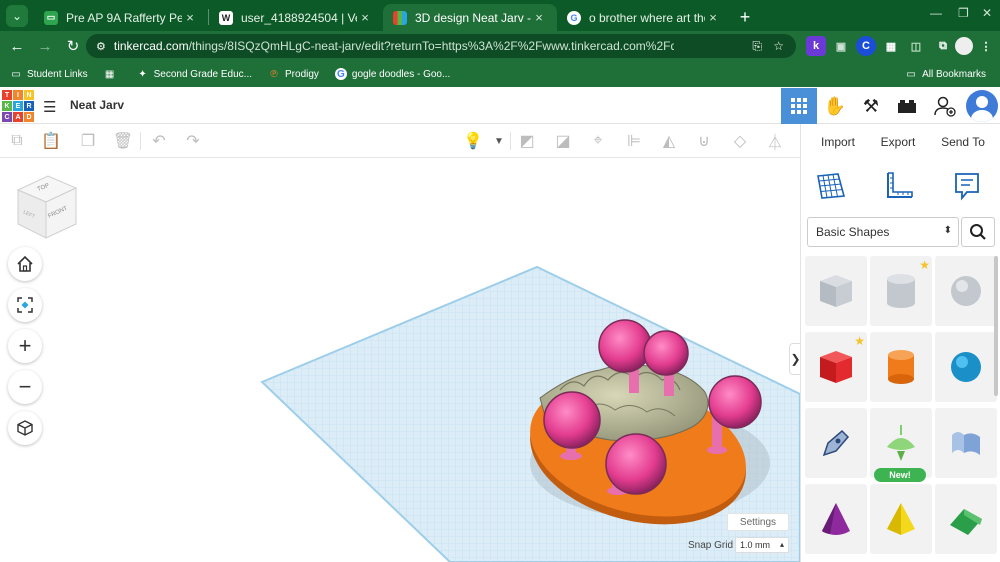 Image resolution: width=1000 pixels, height=562 pixels. What do you see at coordinates (899, 186) in the screenshot?
I see `ruler-tool-icon` at bounding box center [899, 186].